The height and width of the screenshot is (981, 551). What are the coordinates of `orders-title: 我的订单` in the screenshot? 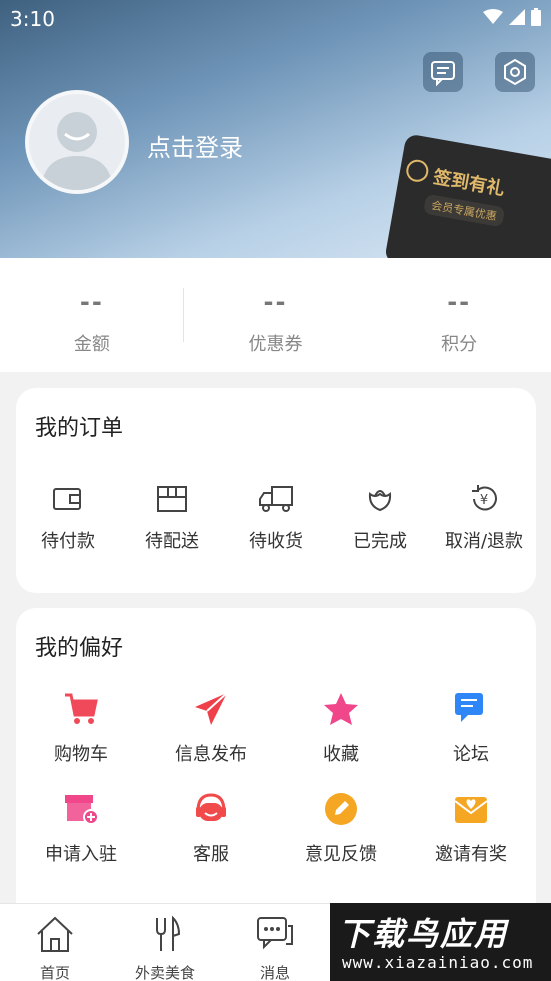 It's located at (79, 428).